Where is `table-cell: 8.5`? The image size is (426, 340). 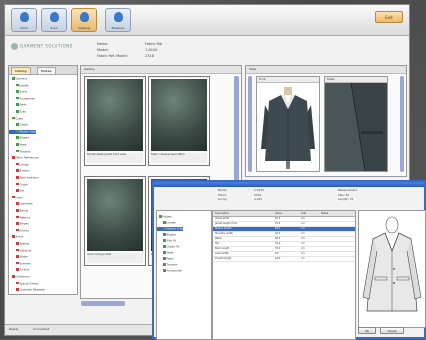
table-cell: 8.5 is located at coordinates (277, 253).